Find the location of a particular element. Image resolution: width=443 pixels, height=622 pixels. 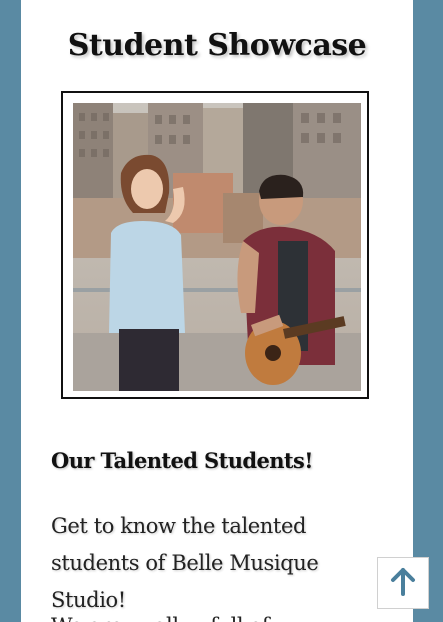

next-paragraph: We are ... all ... full of is located at coordinates (231, 615).